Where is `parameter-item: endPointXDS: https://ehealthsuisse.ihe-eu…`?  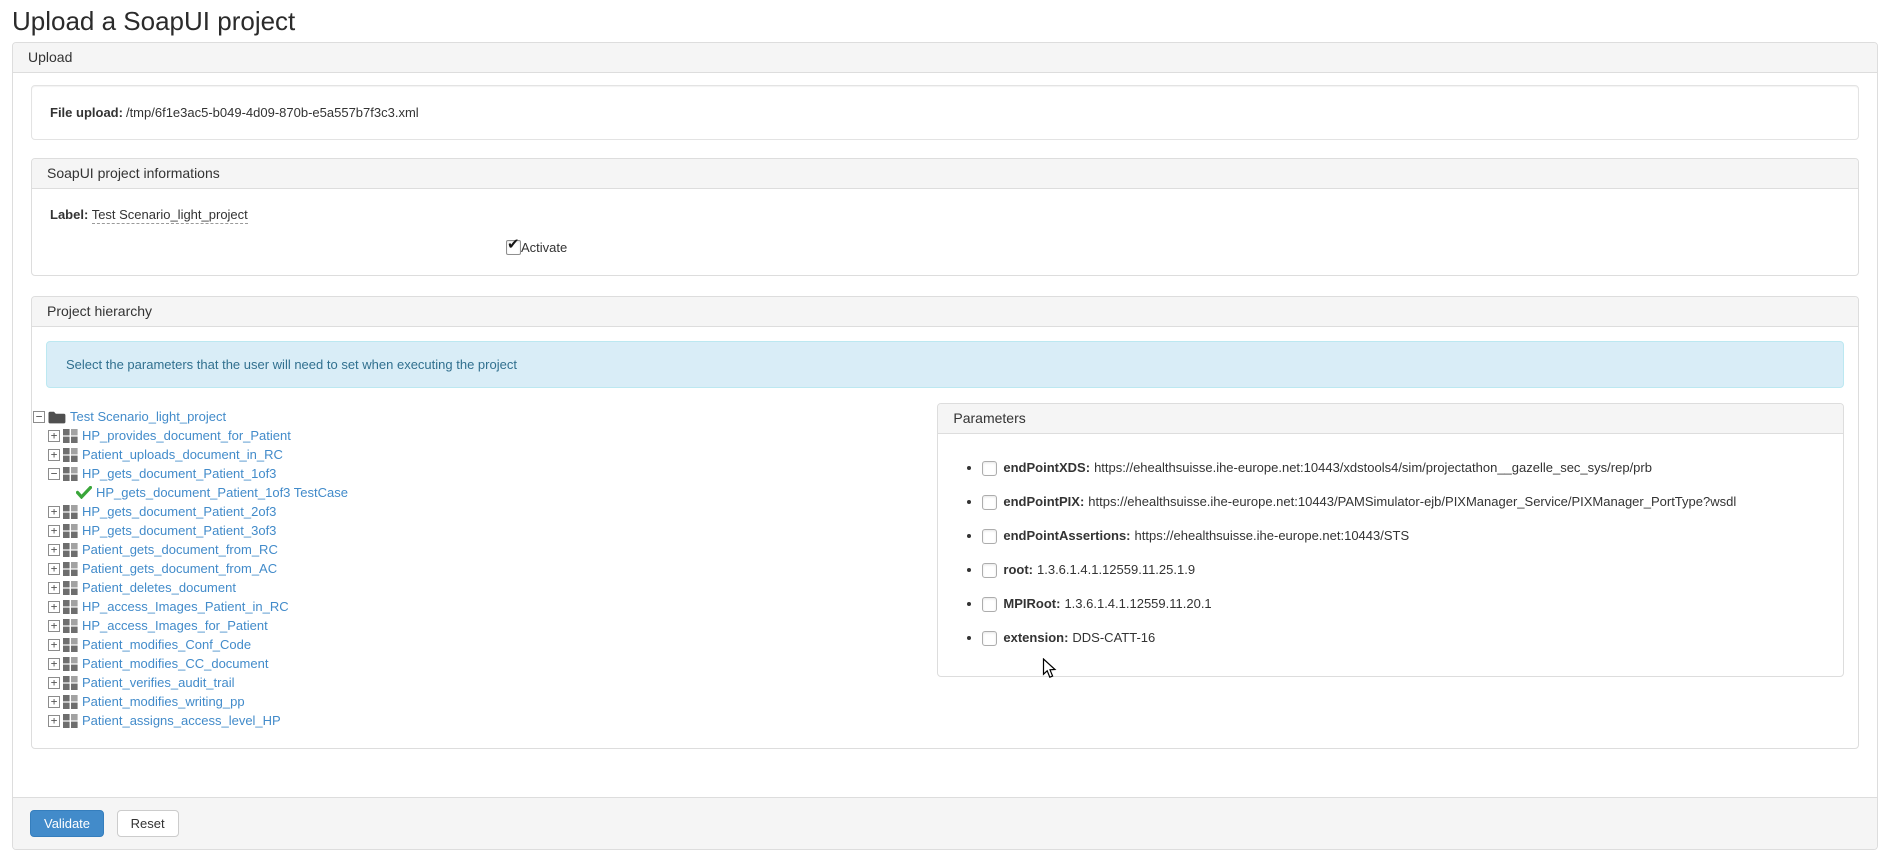
parameter-item: endPointXDS: https://ehealthsuisse.ihe-eu… is located at coordinates (1397, 468).